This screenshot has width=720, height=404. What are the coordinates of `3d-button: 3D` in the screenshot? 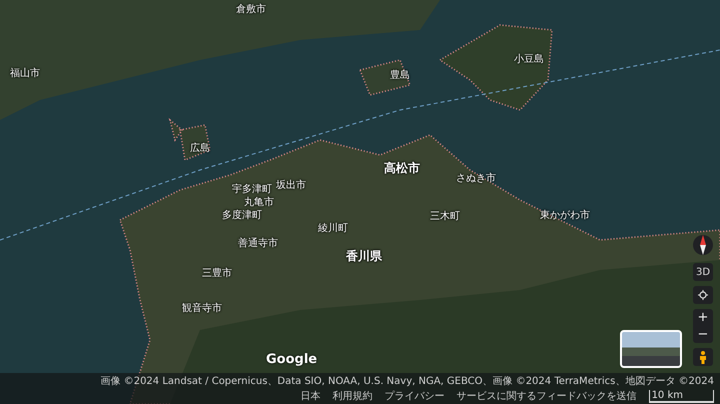 It's located at (703, 272).